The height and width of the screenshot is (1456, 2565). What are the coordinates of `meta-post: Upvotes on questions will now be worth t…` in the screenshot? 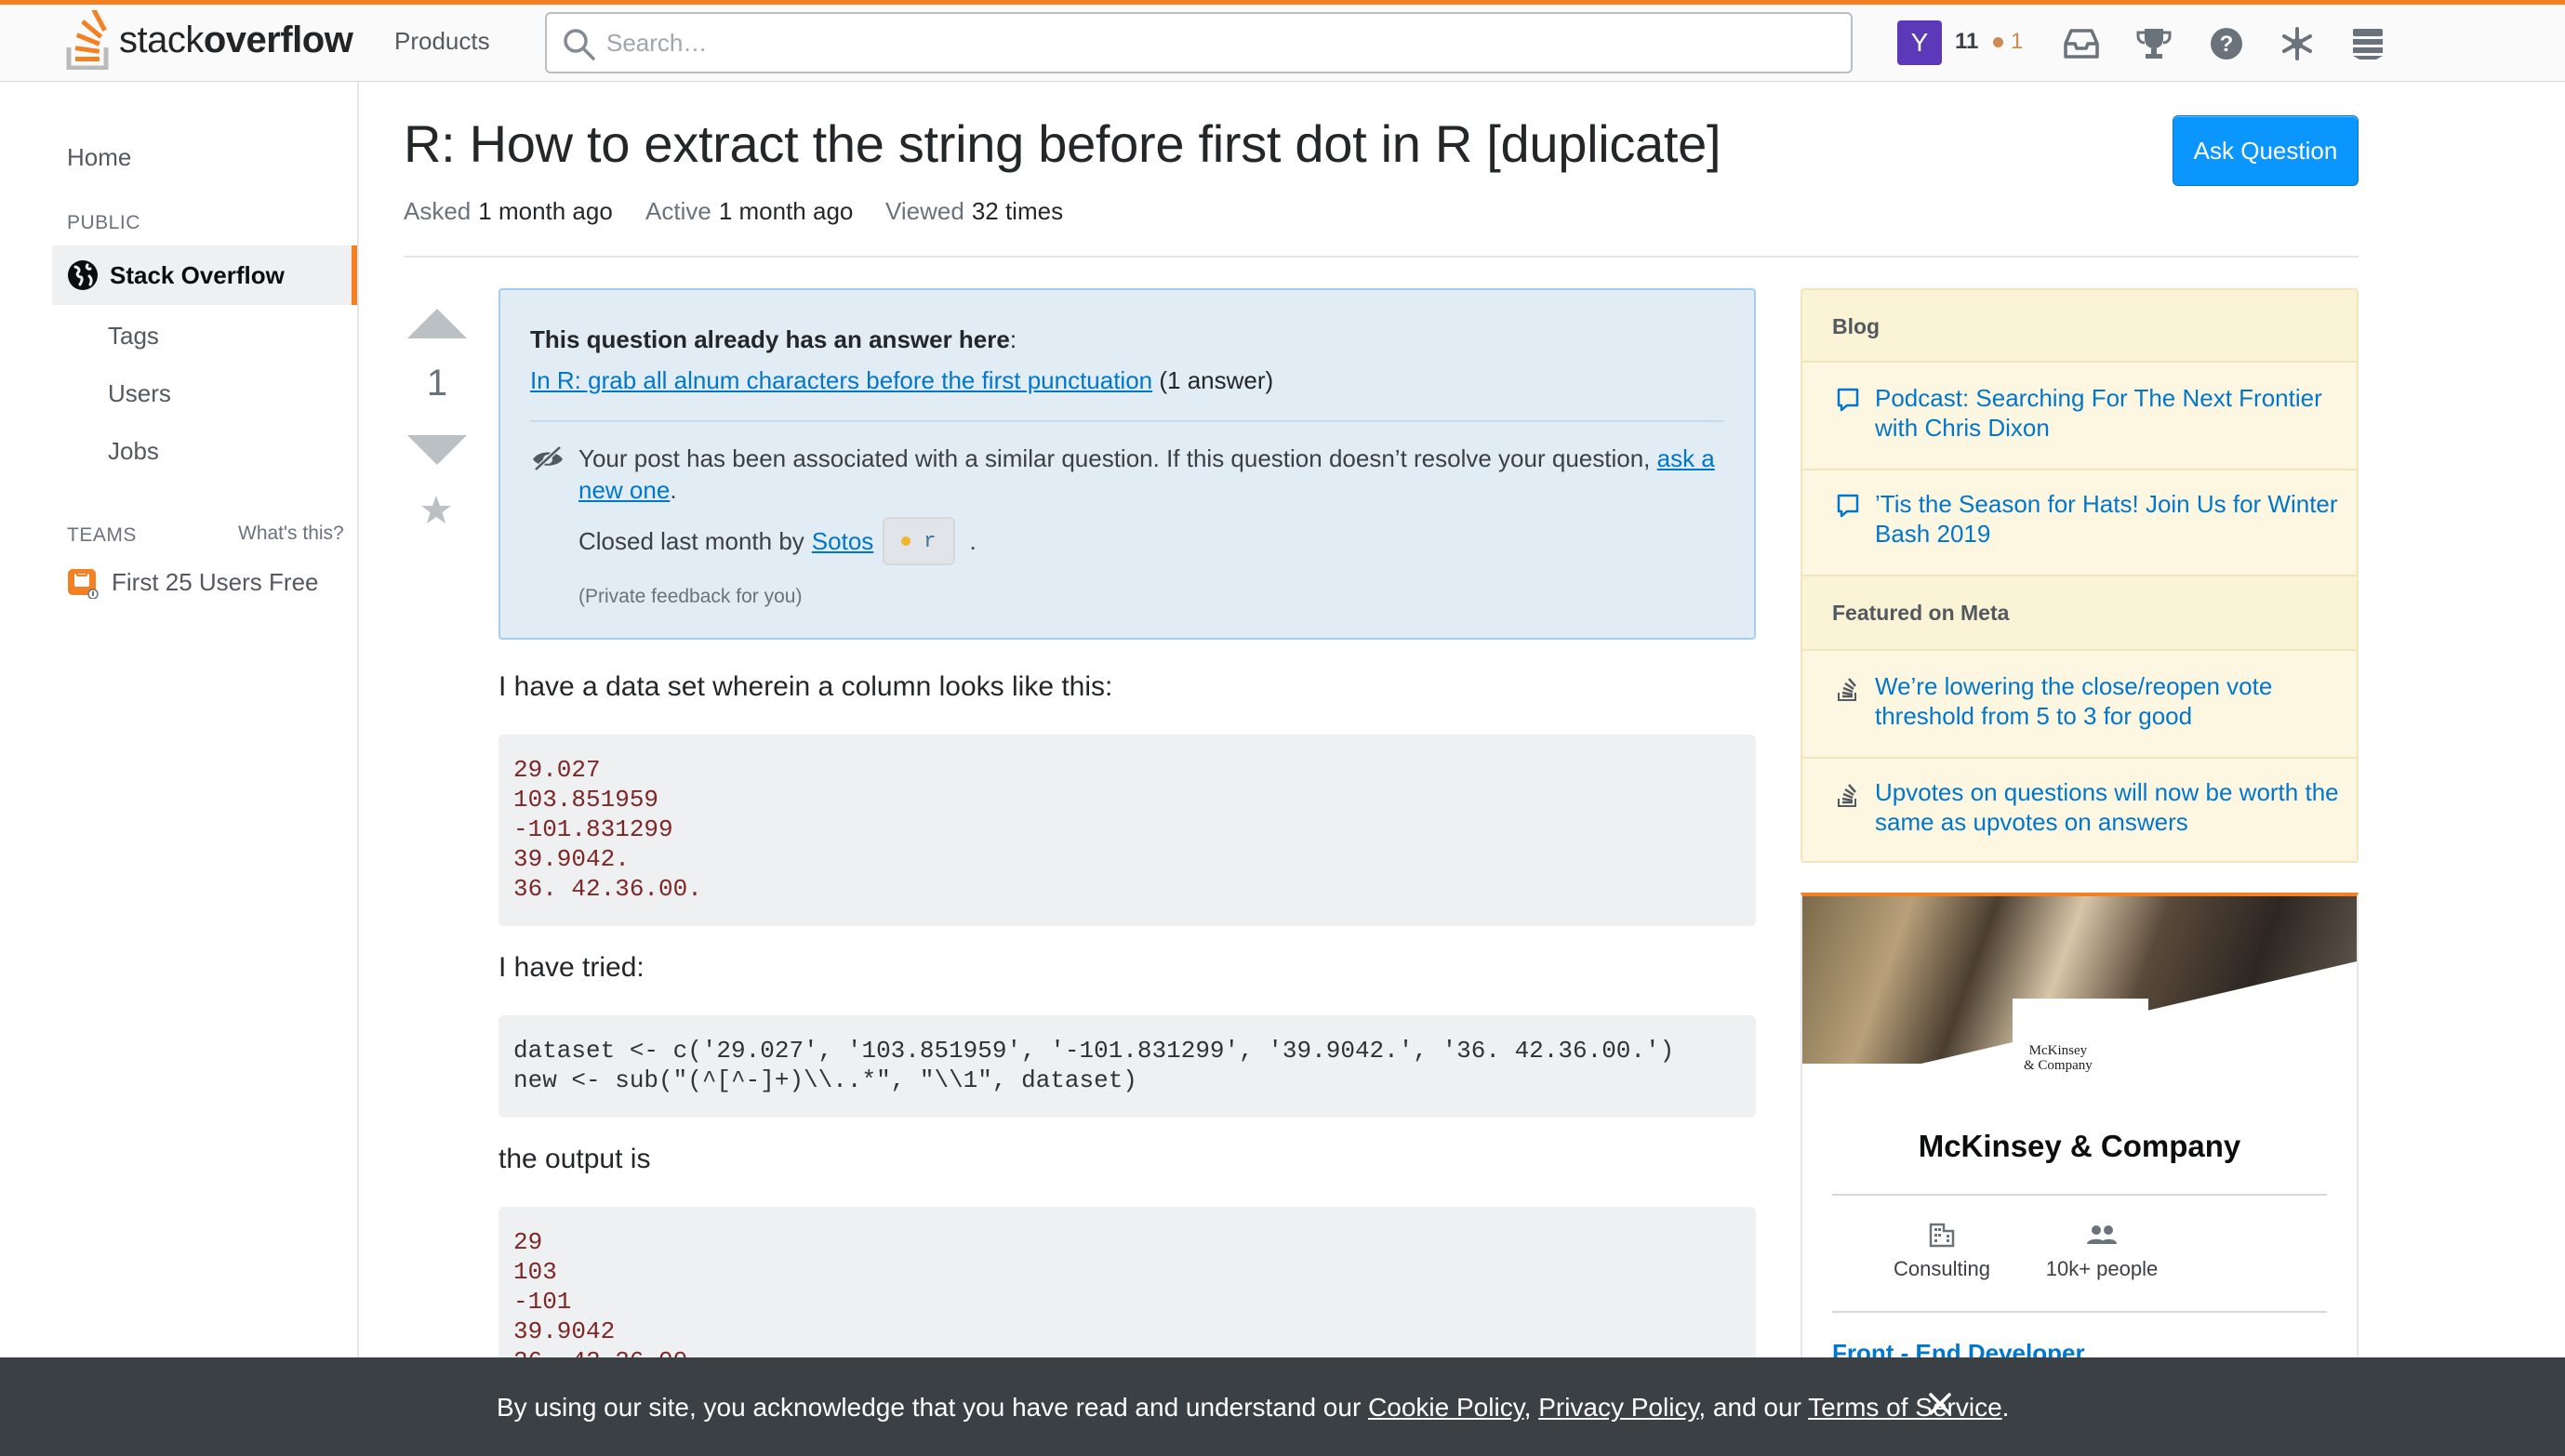 It's located at (2079, 810).